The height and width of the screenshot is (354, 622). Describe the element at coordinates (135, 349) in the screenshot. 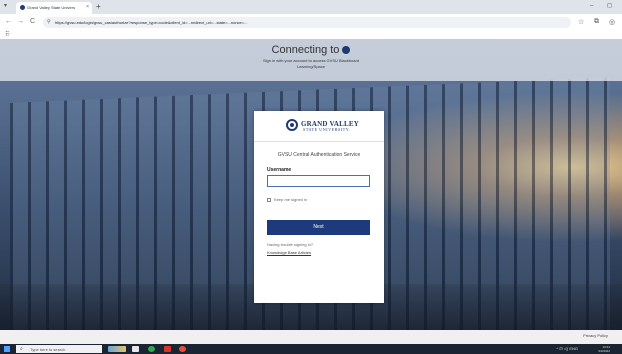

I see `task-view-icon` at that location.